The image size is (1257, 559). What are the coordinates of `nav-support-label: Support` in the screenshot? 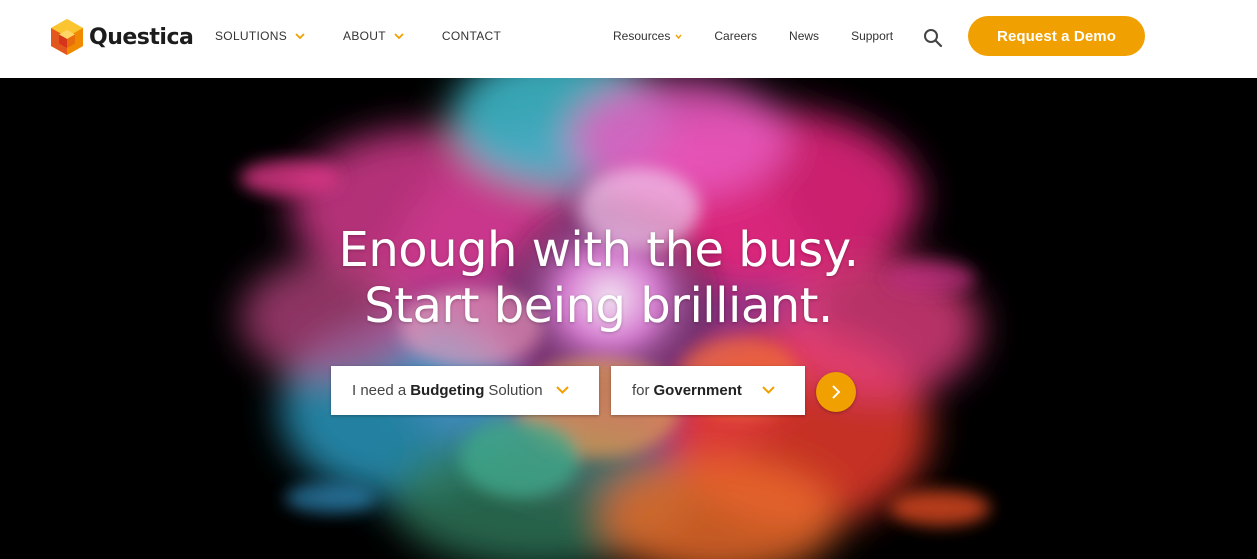 It's located at (872, 36).